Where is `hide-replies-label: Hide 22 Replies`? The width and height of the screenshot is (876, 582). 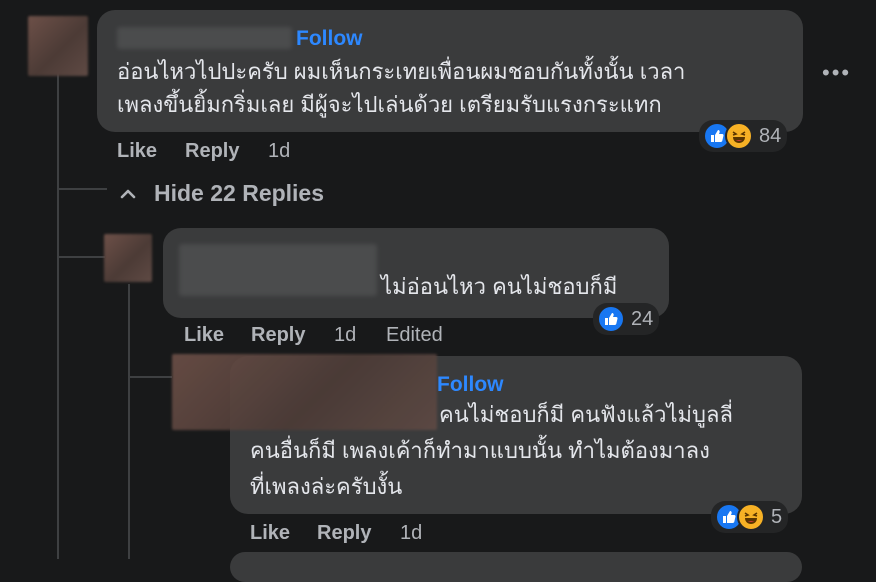 hide-replies-label: Hide 22 Replies is located at coordinates (239, 193).